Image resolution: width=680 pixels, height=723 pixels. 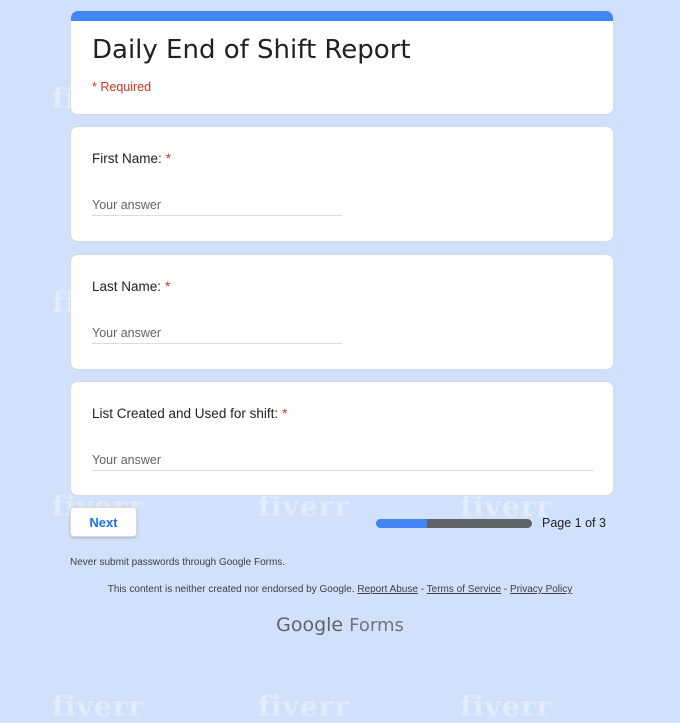 I want to click on progress-bar, so click(x=454, y=523).